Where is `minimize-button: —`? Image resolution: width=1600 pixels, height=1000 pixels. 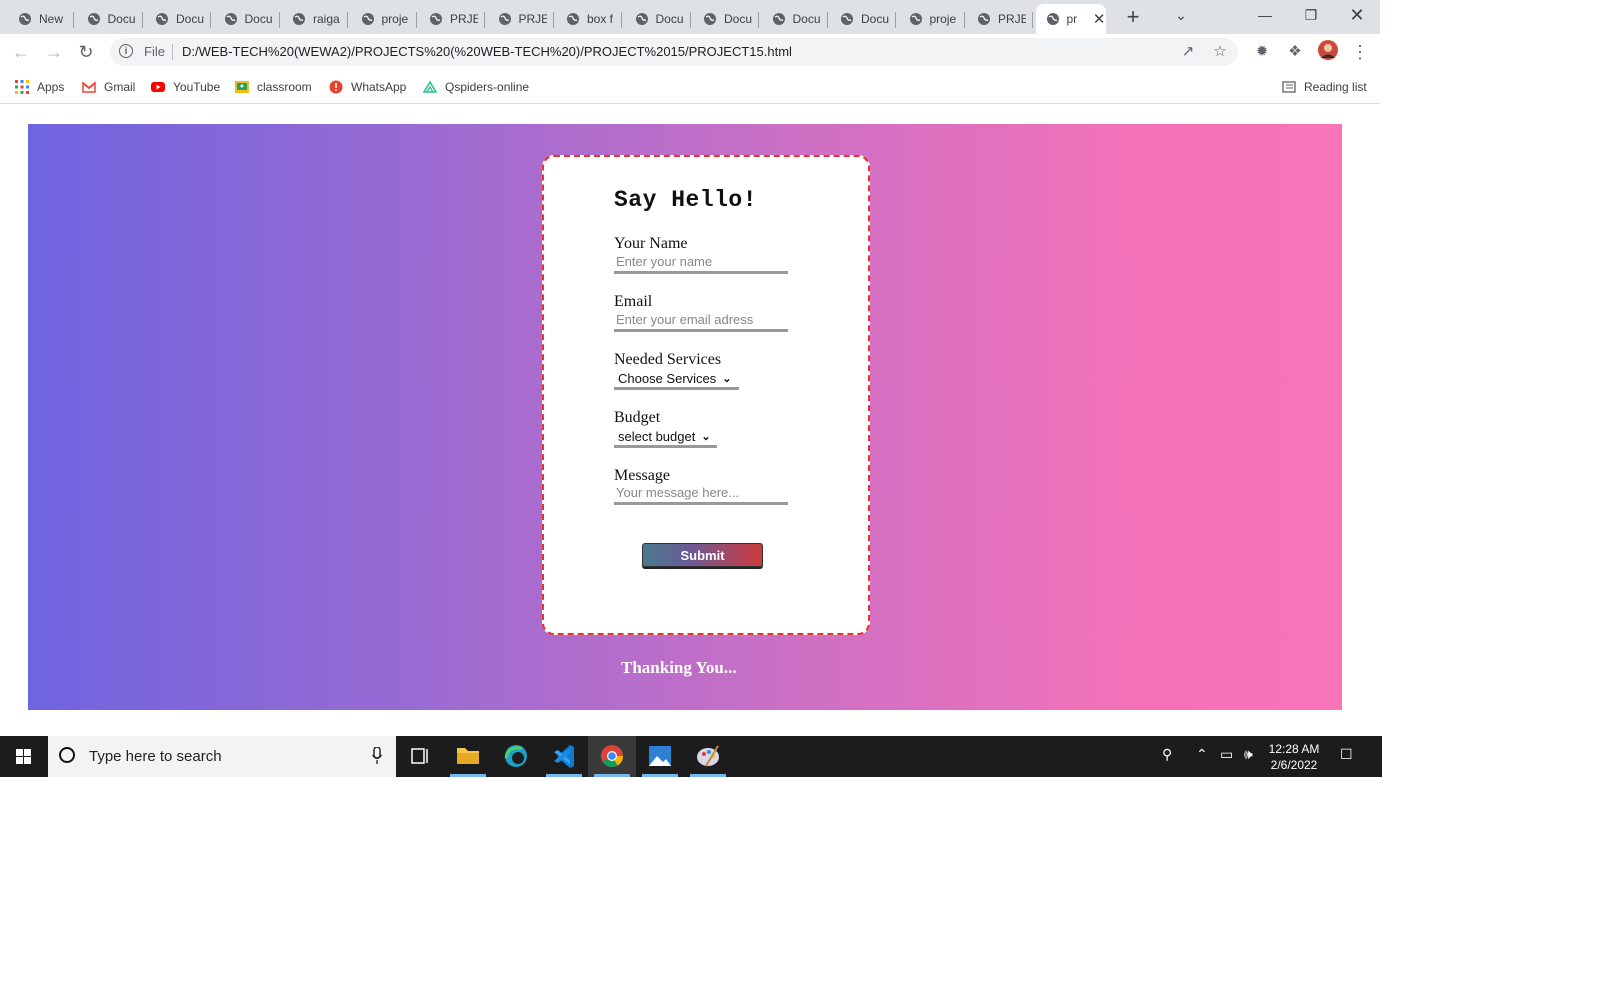
minimize-button: — is located at coordinates (1265, 15).